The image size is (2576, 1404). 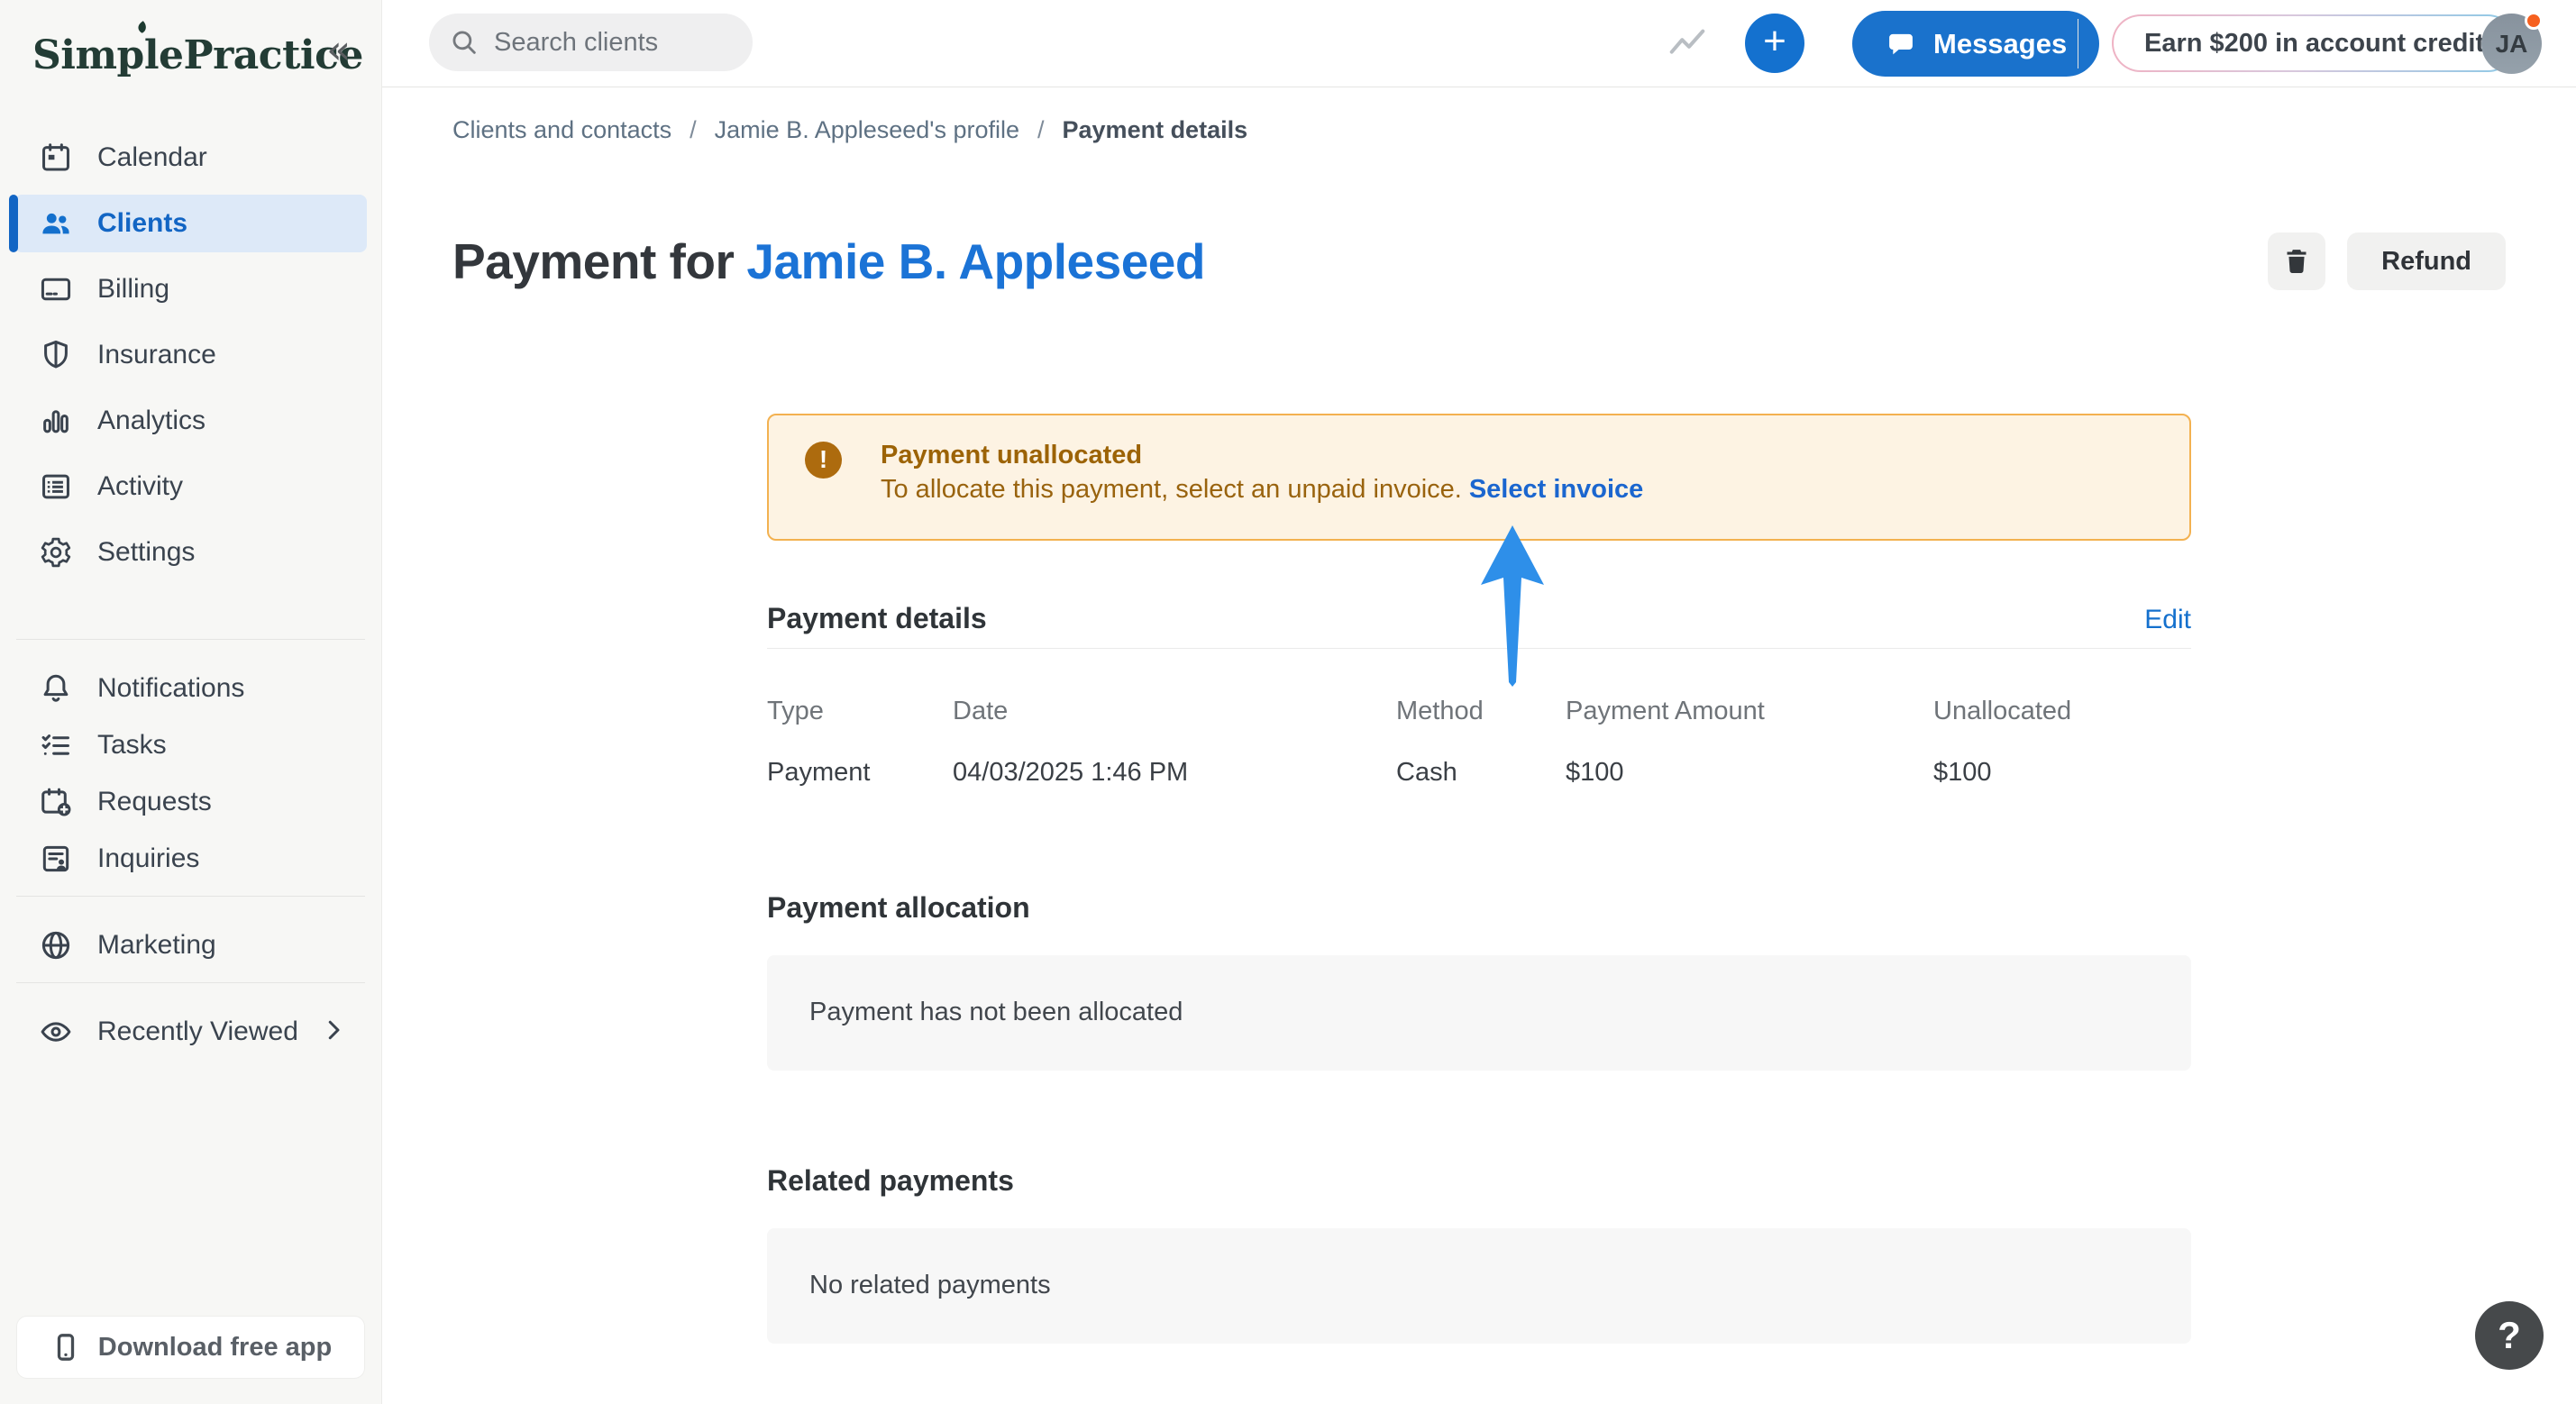 I want to click on logo-row: SimplePractice «, so click(x=190, y=54).